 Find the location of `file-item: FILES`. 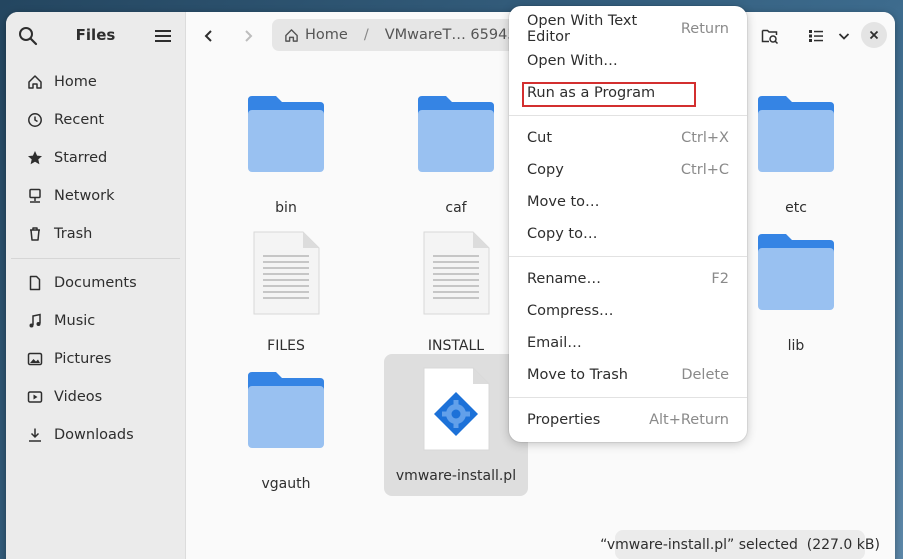

file-item: FILES is located at coordinates (286, 287).